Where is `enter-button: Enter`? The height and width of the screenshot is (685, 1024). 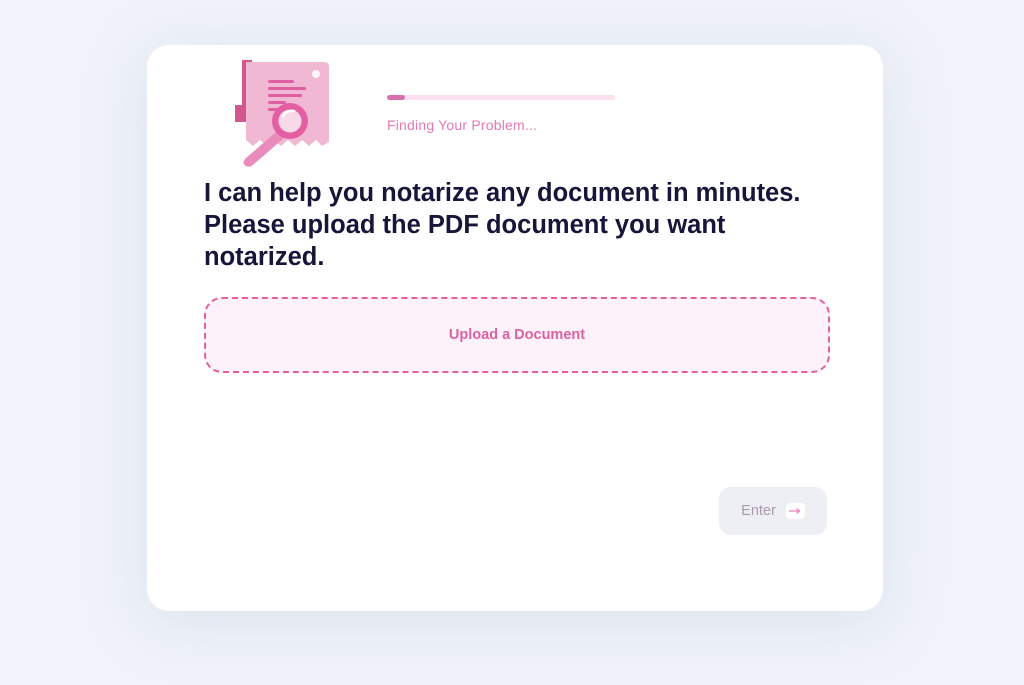 enter-button: Enter is located at coordinates (773, 511).